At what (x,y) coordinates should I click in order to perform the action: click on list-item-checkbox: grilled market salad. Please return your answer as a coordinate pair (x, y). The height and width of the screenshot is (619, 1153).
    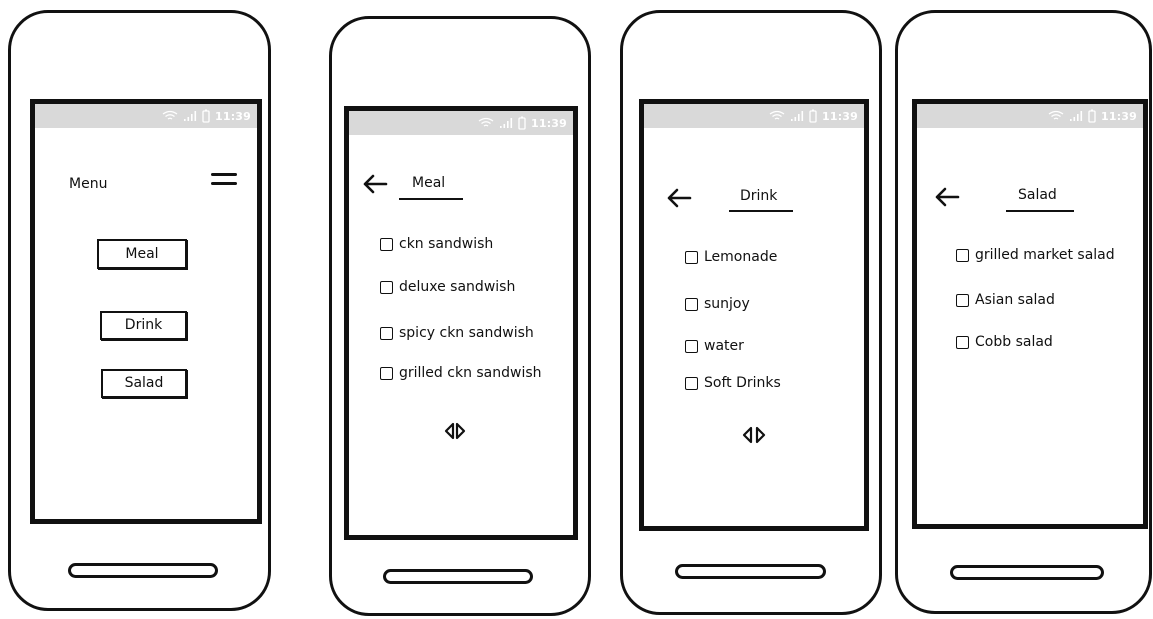
    Looking at the image, I should click on (1035, 255).